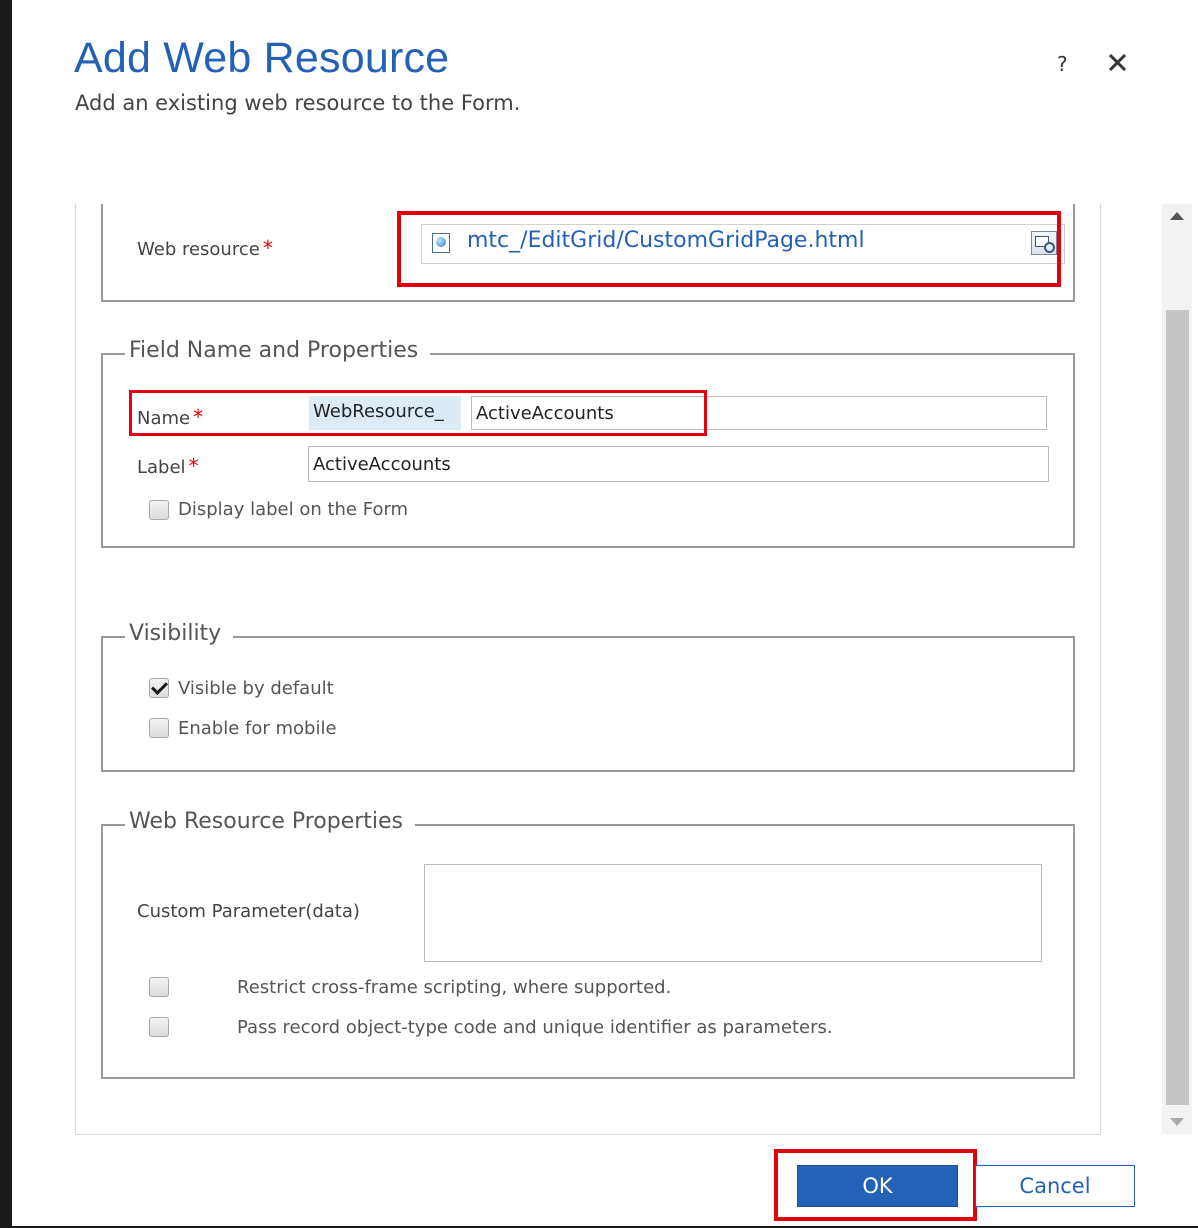 The height and width of the screenshot is (1228, 1198). Describe the element at coordinates (6, 614) in the screenshot. I see `window-edge` at that location.